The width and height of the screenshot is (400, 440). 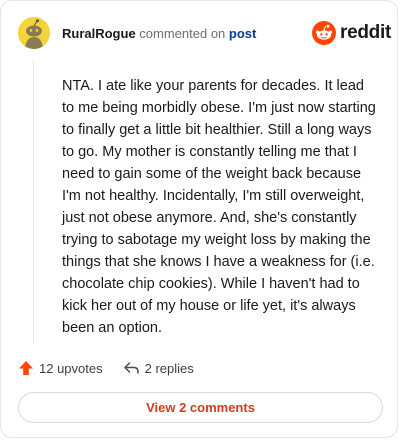 I want to click on reddit-logo: reddit, so click(x=351, y=33).